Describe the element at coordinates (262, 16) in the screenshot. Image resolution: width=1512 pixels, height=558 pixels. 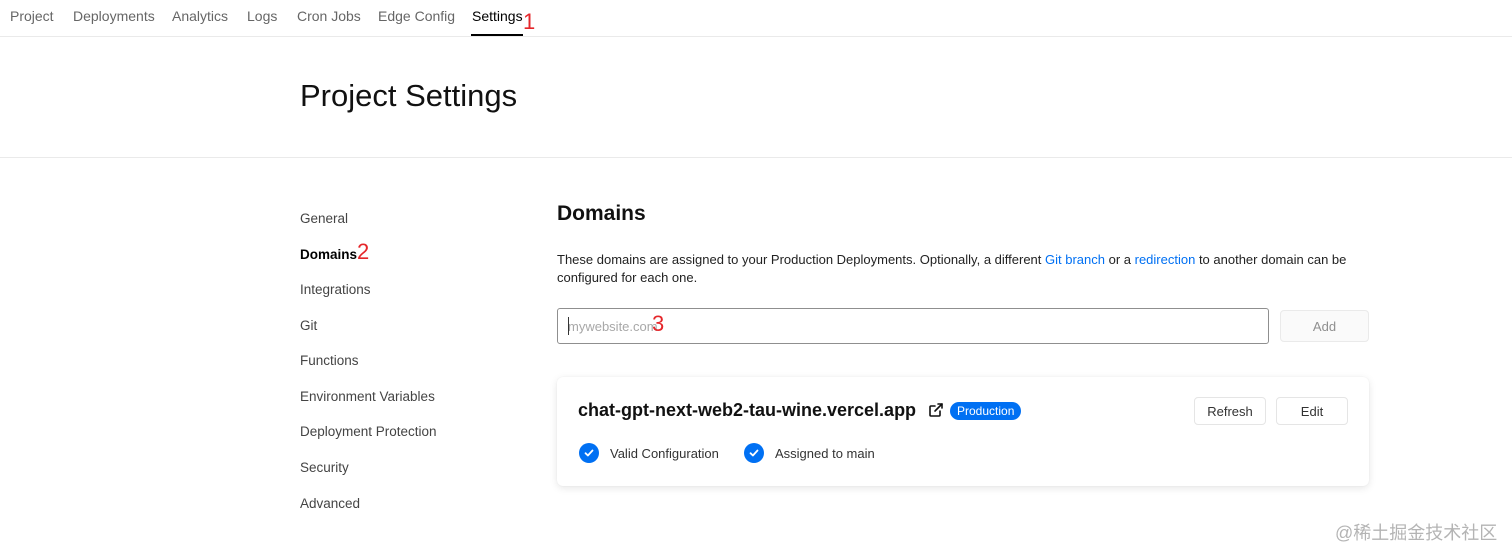
I see `tab-logs: Logs` at that location.